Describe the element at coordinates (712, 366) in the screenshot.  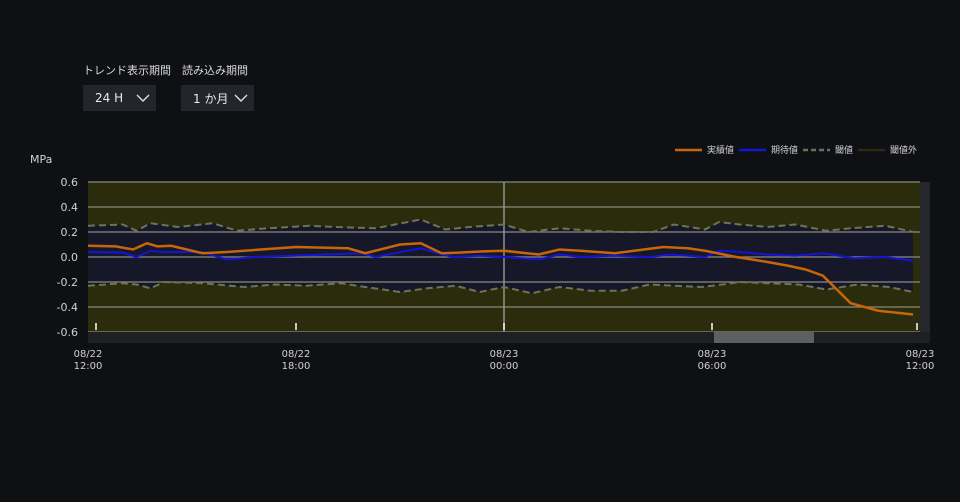
I see `x-tick-time: 06:00` at that location.